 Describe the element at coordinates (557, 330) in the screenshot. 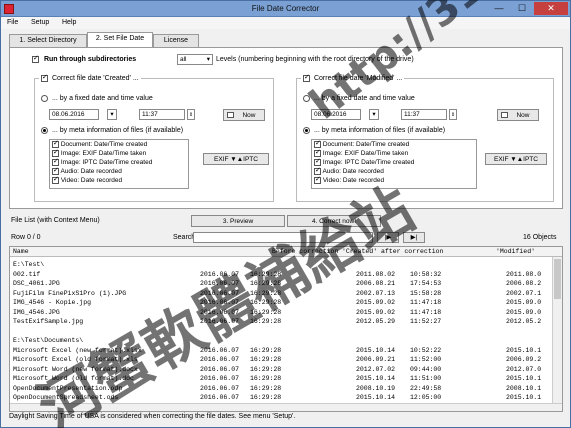

I see `vertical-scrollbar` at that location.